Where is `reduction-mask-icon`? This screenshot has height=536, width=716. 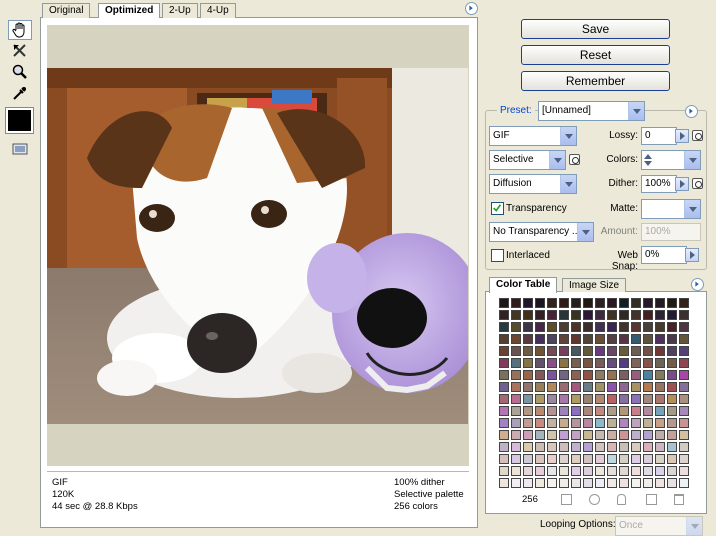 reduction-mask-icon is located at coordinates (574, 159).